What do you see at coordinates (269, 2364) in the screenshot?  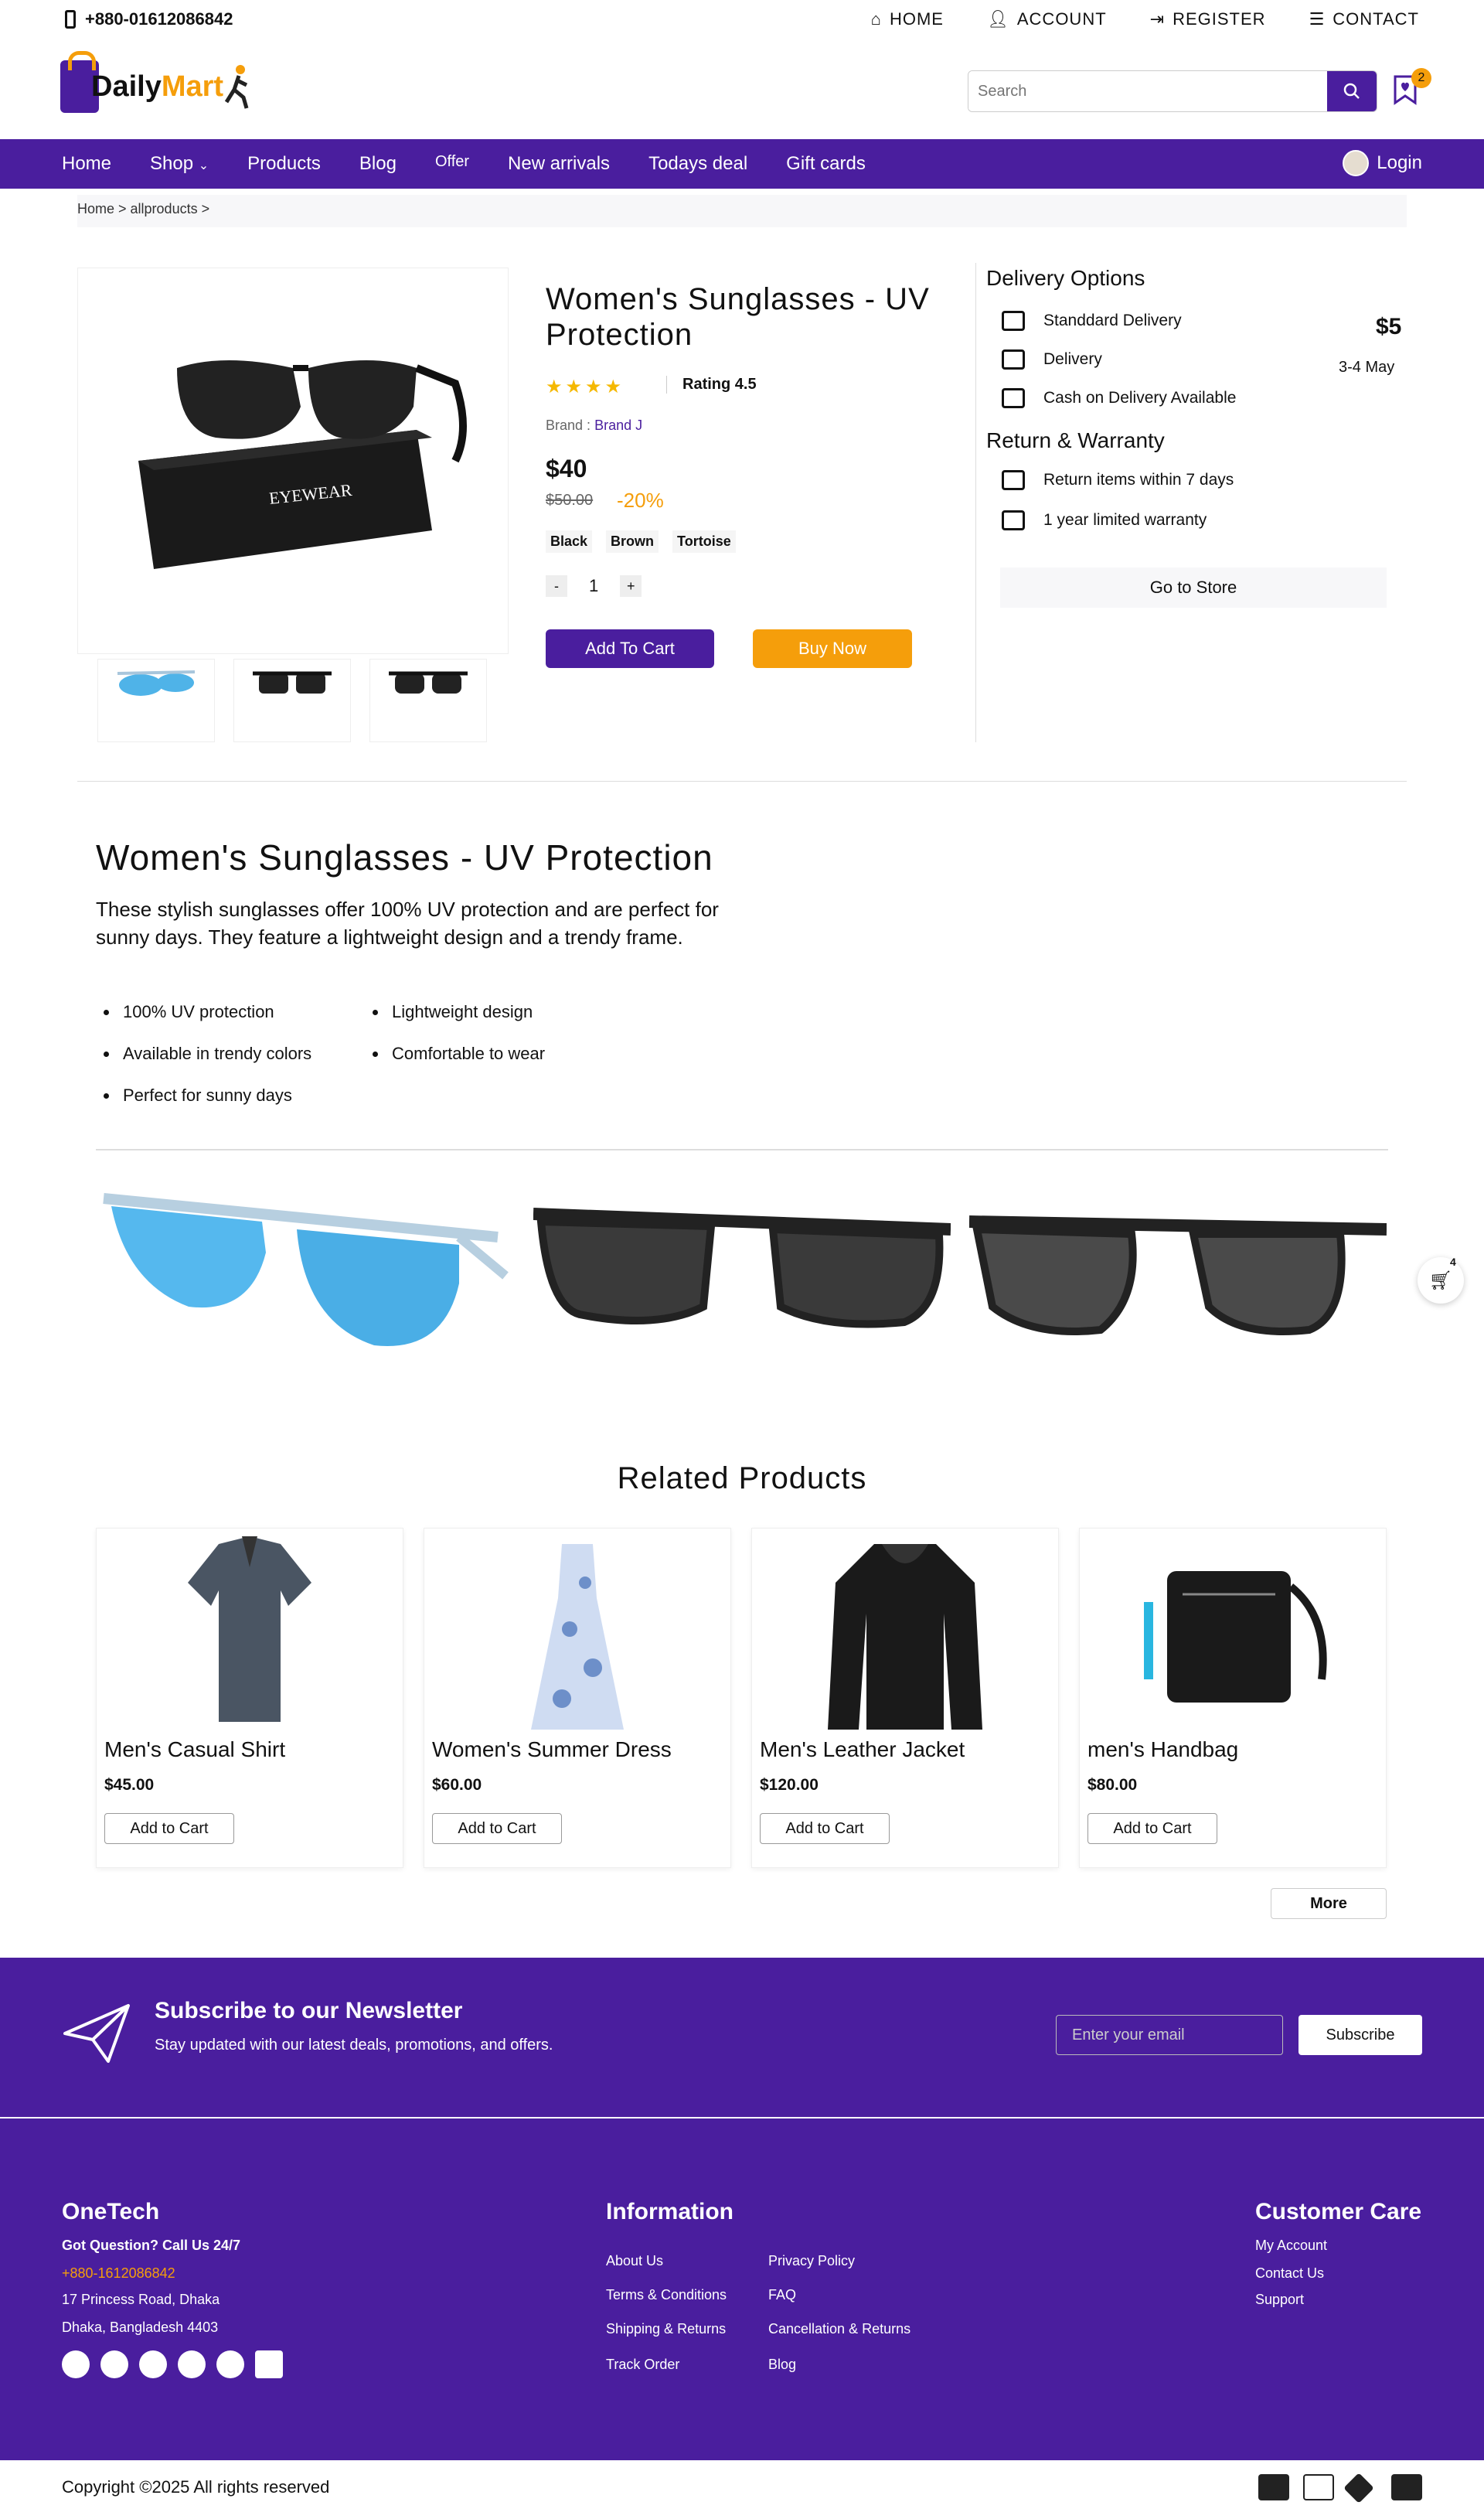 I see `linkedin-icon` at bounding box center [269, 2364].